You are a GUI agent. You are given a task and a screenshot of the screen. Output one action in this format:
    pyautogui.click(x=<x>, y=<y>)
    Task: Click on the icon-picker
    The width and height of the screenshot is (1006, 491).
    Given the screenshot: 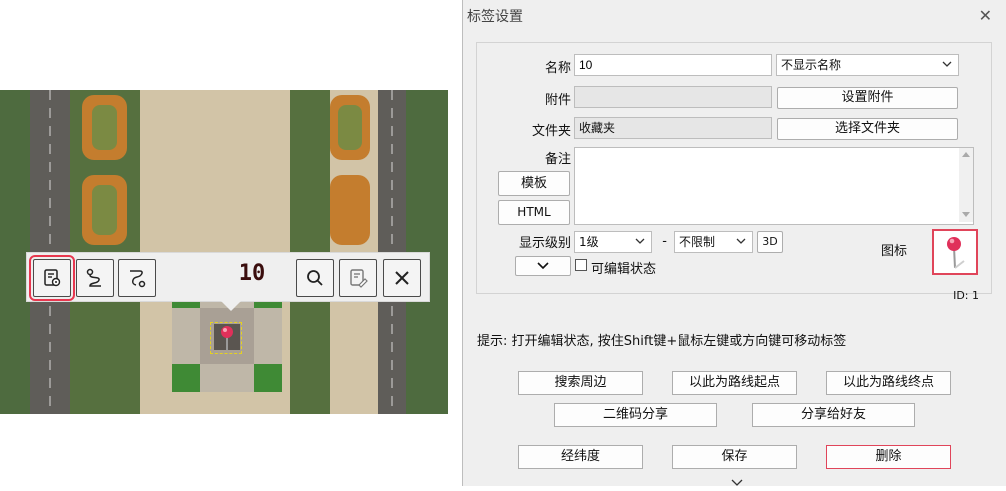 What is the action you would take?
    pyautogui.click(x=955, y=252)
    